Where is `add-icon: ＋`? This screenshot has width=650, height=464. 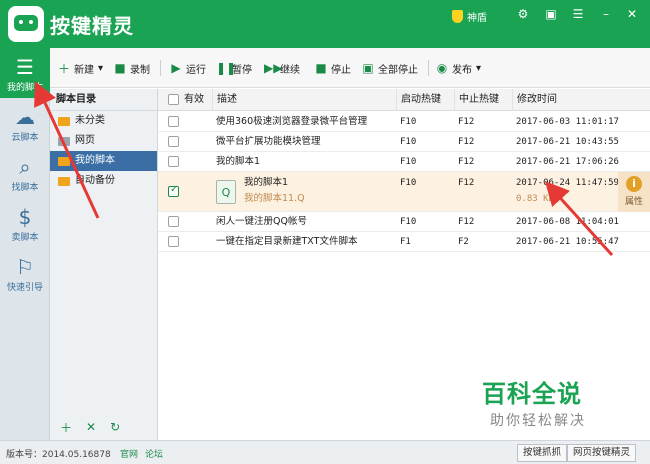 add-icon: ＋ is located at coordinates (66, 427).